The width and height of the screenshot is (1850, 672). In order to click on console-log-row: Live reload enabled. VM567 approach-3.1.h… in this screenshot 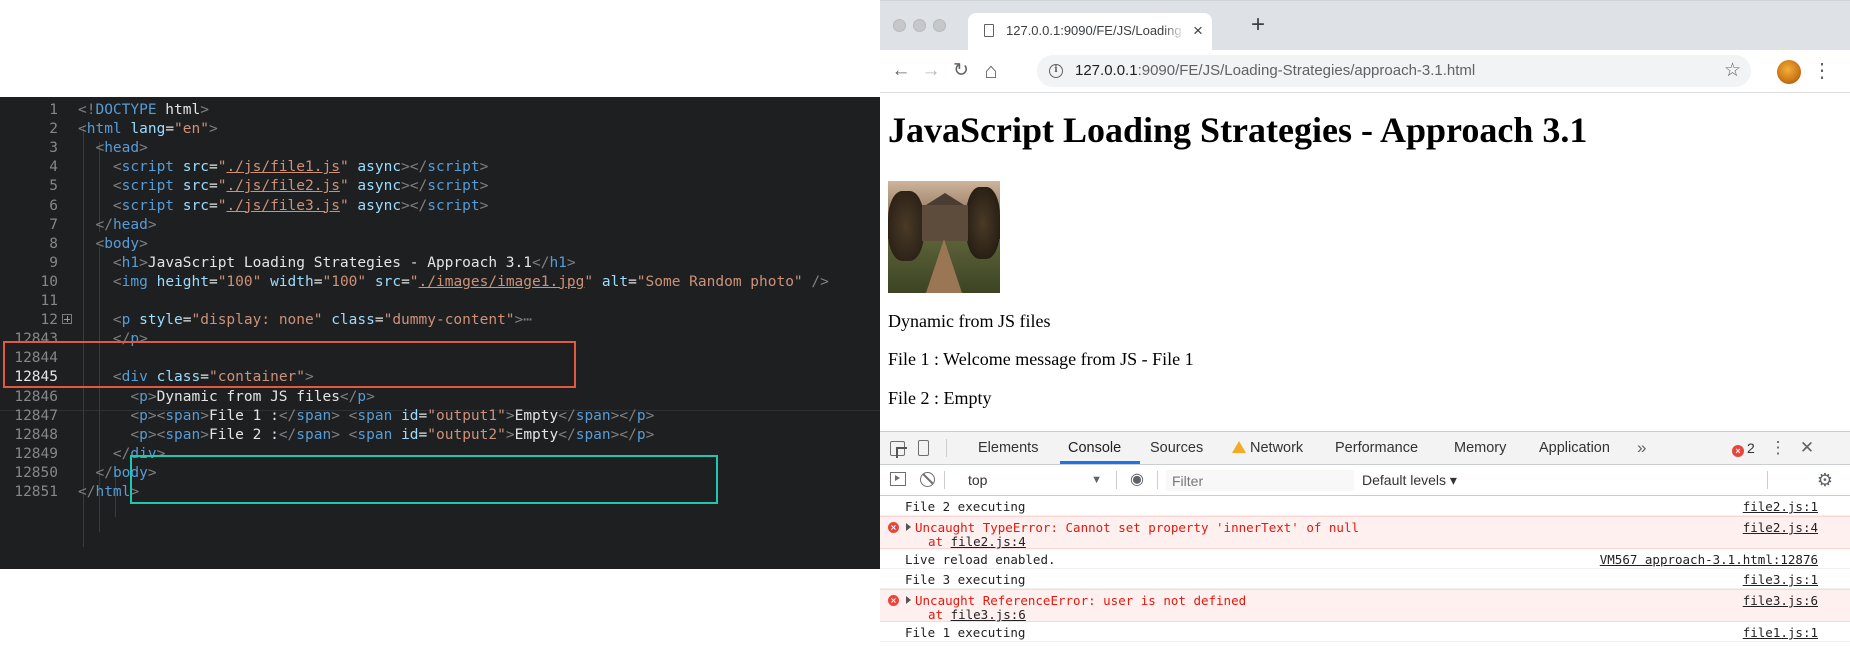, I will do `click(1365, 559)`.